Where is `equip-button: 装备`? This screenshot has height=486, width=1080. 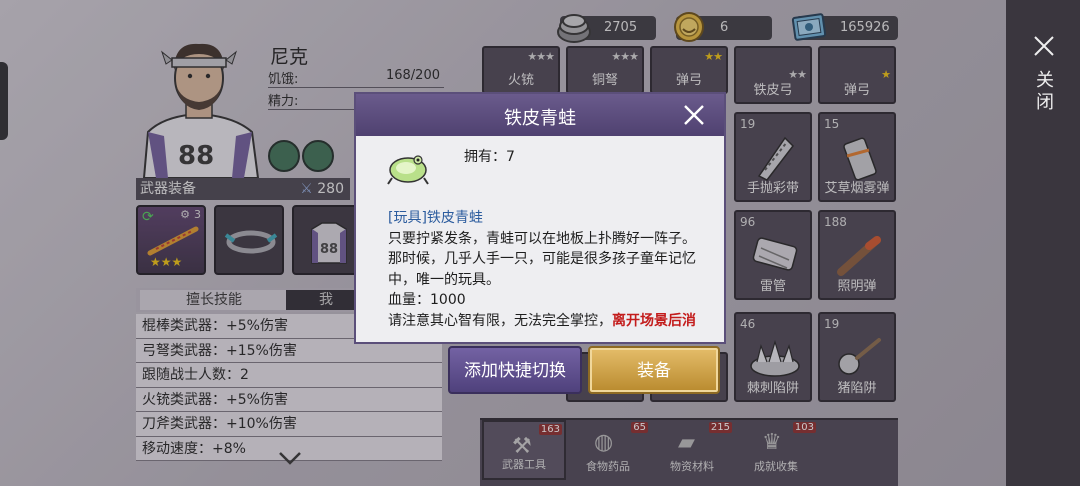
equip-button: 装备 is located at coordinates (654, 370).